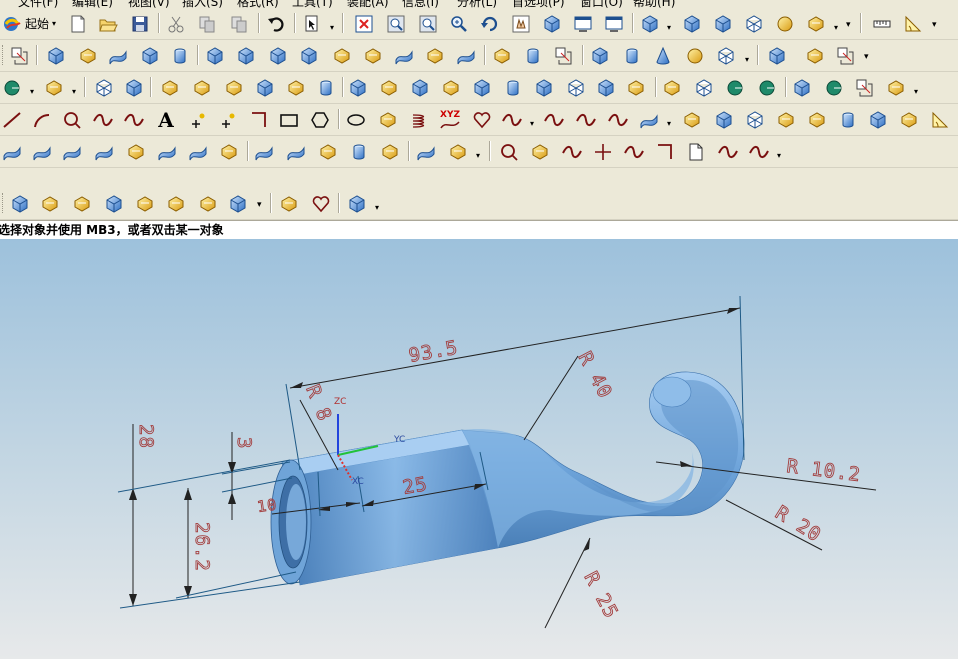  I want to click on restore-view-button, so click(583, 23).